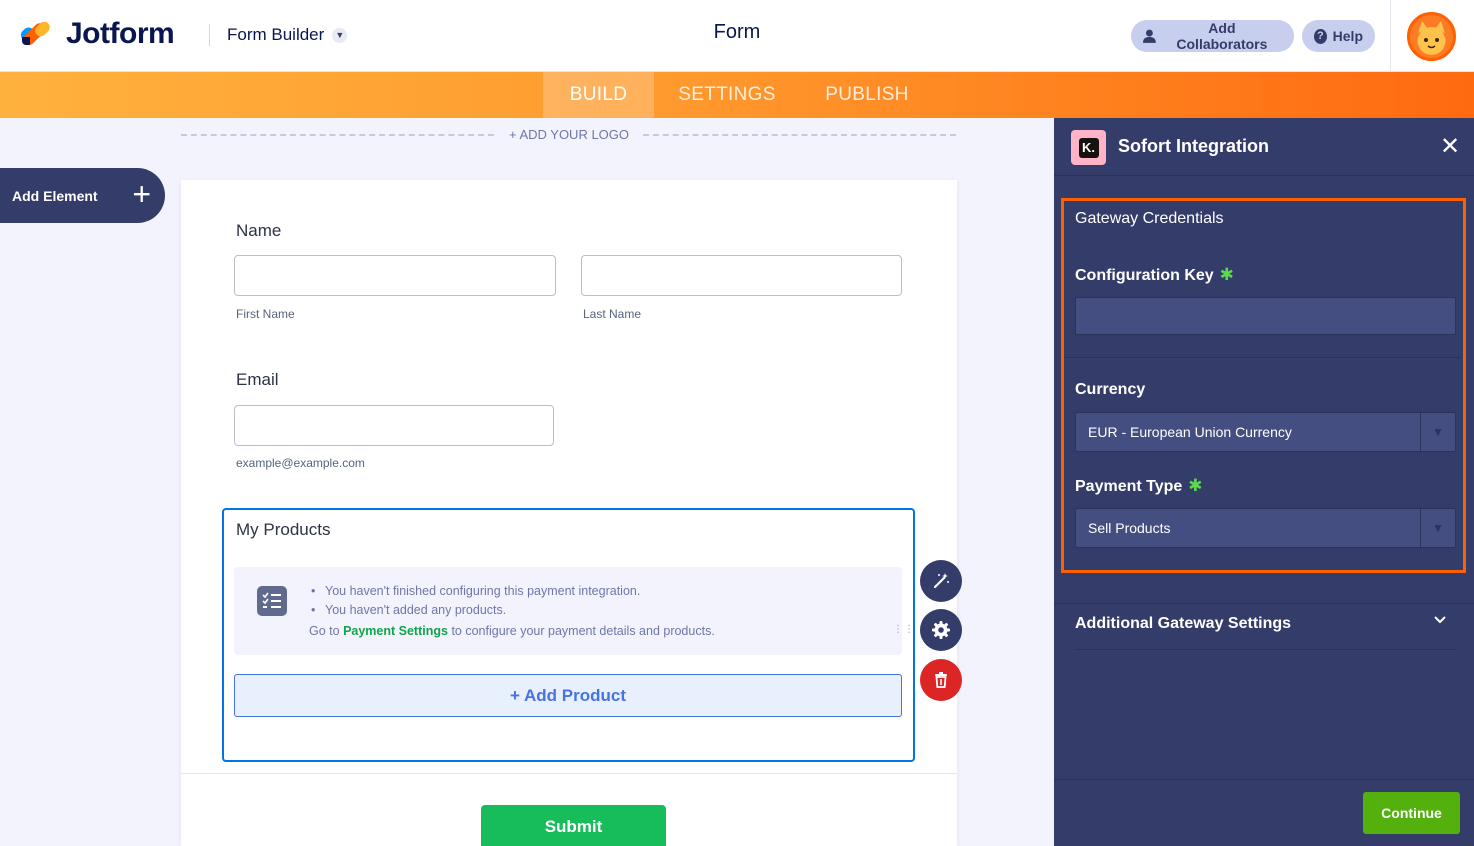  Describe the element at coordinates (1183, 624) in the screenshot. I see `additional-gateway-settings-toggle: Additional Gateway Settings` at that location.